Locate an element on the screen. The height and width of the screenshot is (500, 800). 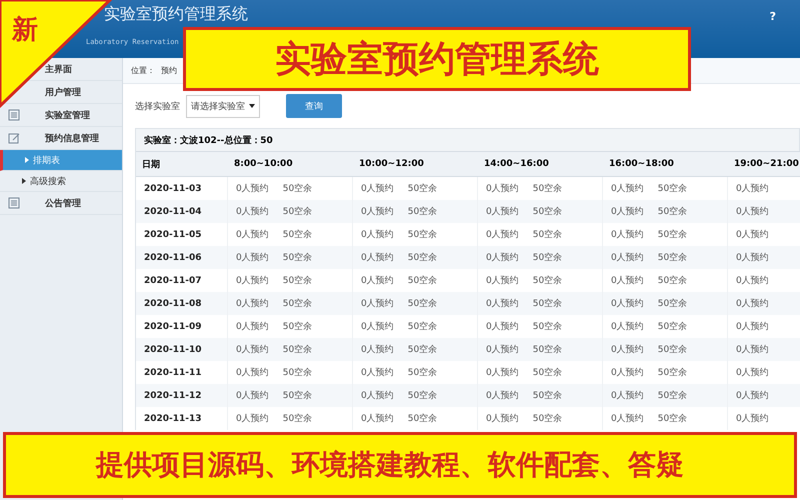
help-link: ? is located at coordinates (773, 16).